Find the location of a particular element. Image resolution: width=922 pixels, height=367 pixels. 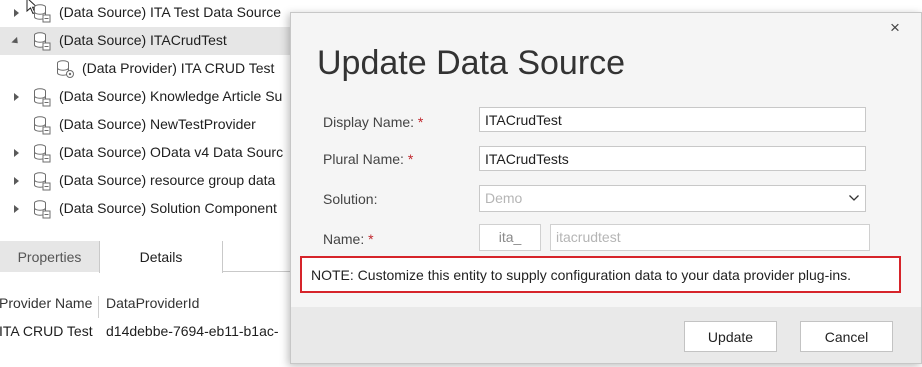

tree-item-label: (Data Source) ITACrudTest is located at coordinates (143, 40).